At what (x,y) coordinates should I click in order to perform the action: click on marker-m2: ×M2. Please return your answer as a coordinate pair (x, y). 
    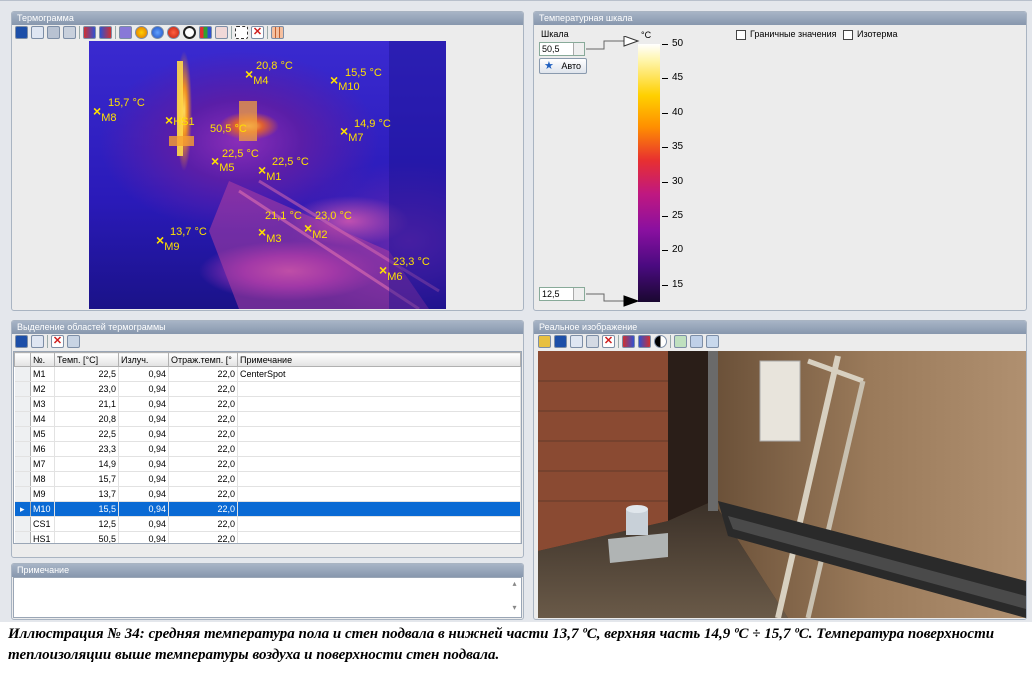
    Looking at the image, I should click on (315, 231).